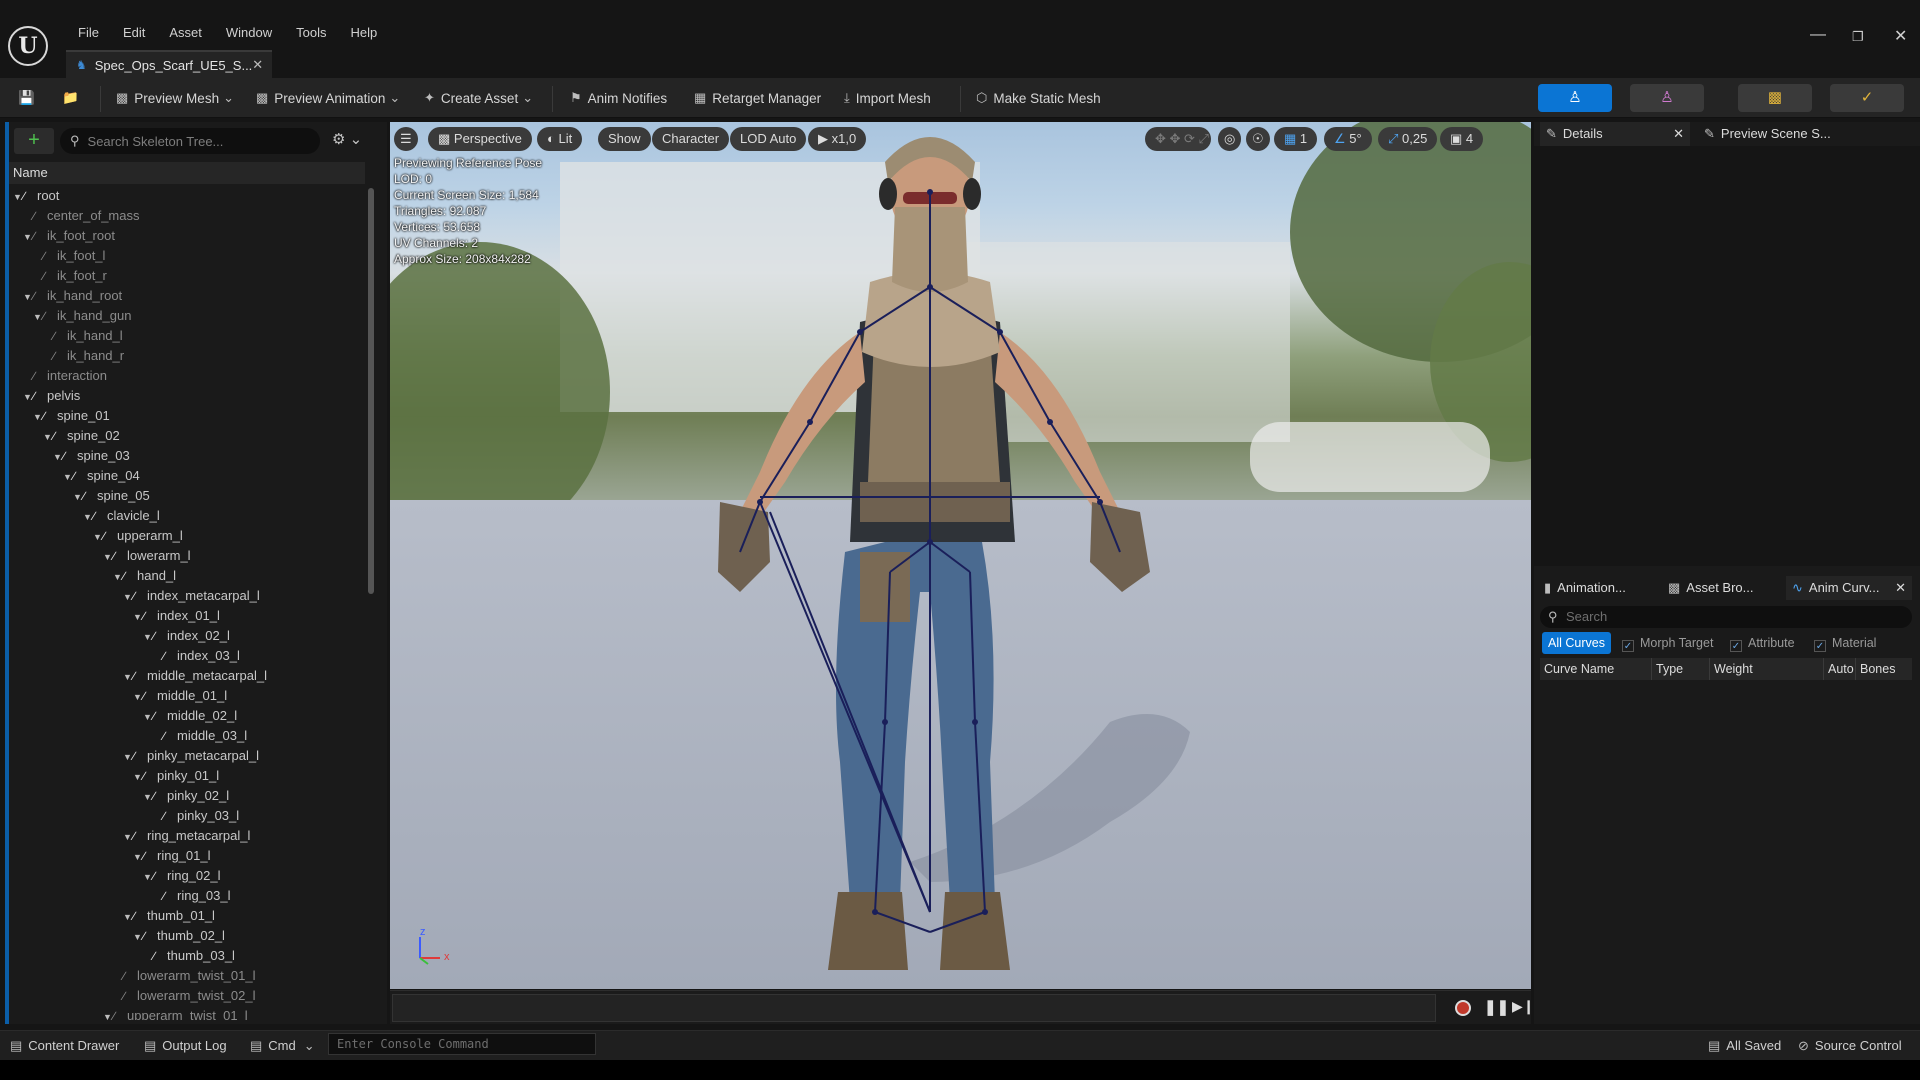 The image size is (1920, 1080). Describe the element at coordinates (1767, 669) in the screenshot. I see `column-weight: Weight` at that location.